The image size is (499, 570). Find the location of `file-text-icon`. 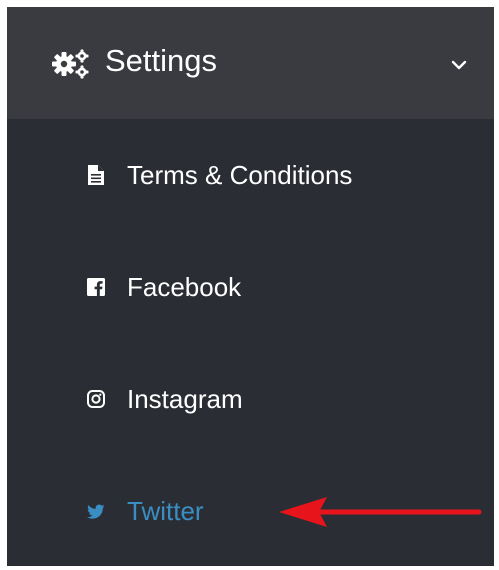

file-text-icon is located at coordinates (96, 175).